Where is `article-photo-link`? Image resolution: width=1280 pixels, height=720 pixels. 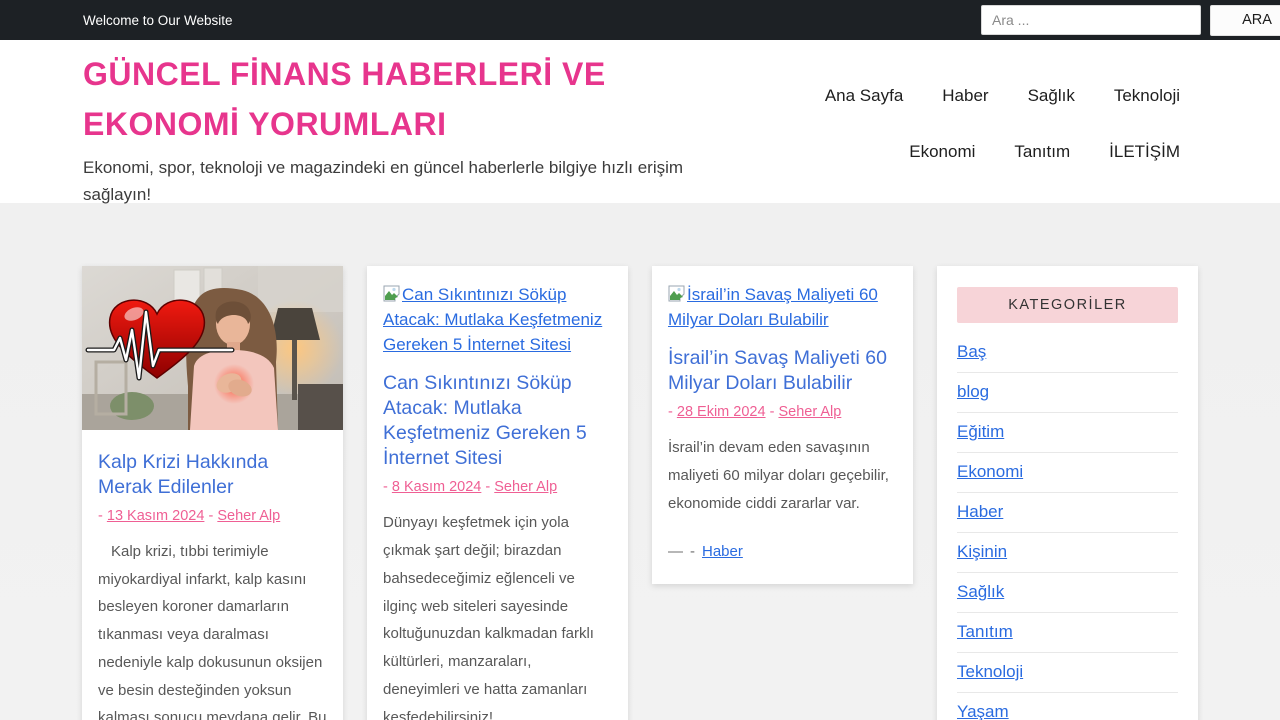
article-photo-link is located at coordinates (212, 348).